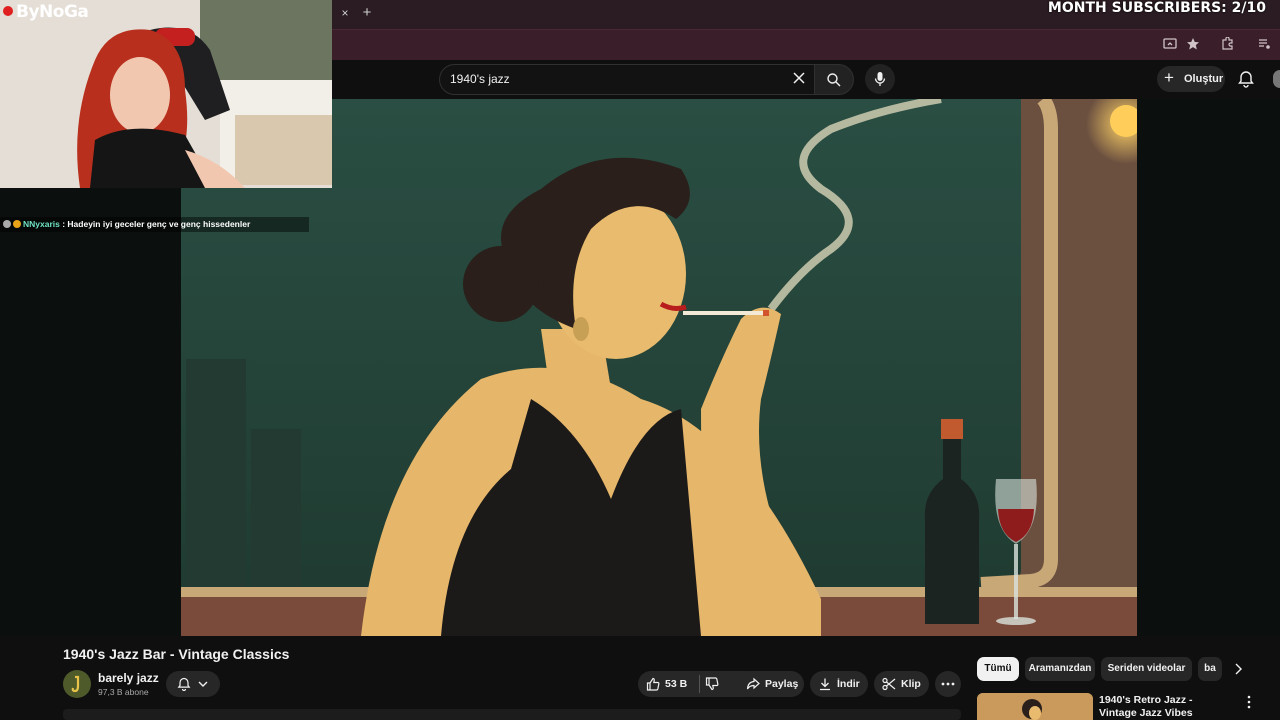 The image size is (1280, 720). I want to click on channel-avatar, so click(77, 684).